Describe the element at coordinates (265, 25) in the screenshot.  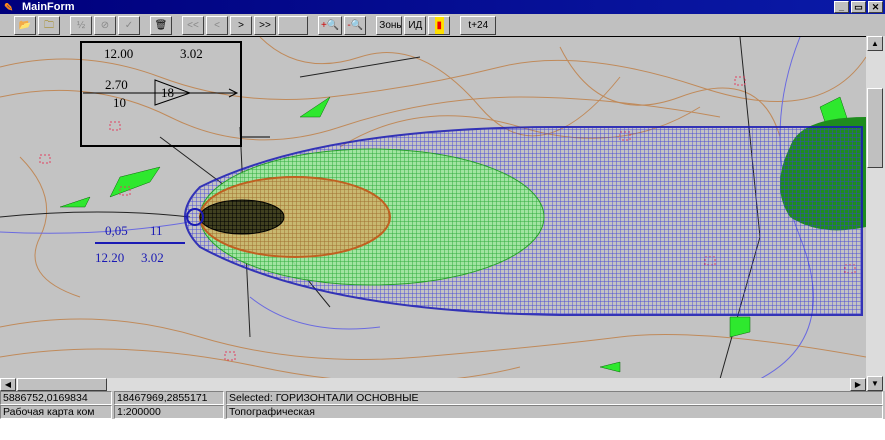
I see `last-button: >>` at that location.